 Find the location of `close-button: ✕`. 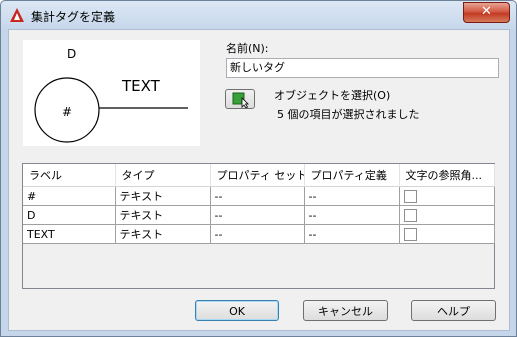

close-button: ✕ is located at coordinates (486, 12).